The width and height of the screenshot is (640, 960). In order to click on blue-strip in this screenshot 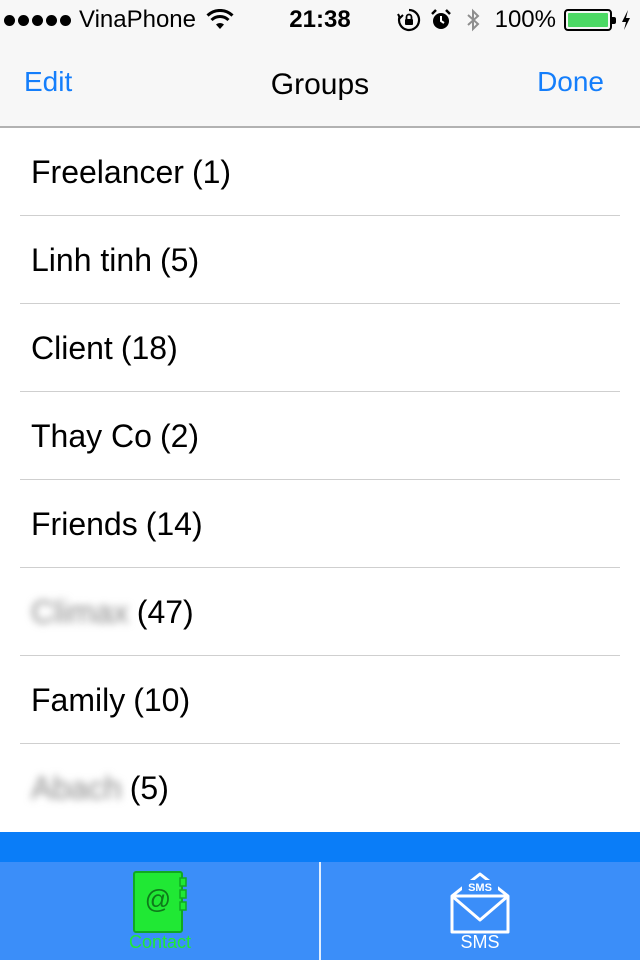, I will do `click(320, 847)`.